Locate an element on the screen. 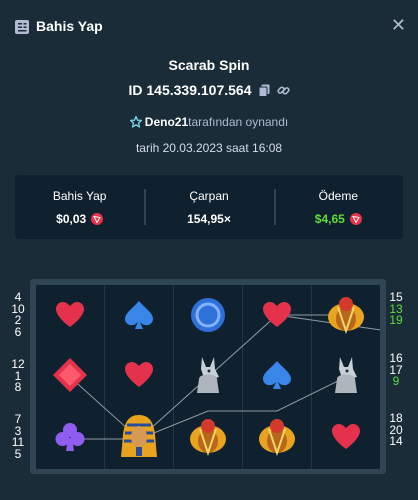  payline-number: 6 is located at coordinates (18, 331).